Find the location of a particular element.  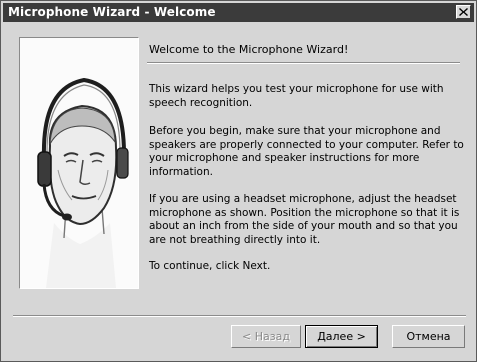

wizard-heading: Welcome to the Microphone Wizard! is located at coordinates (249, 49).